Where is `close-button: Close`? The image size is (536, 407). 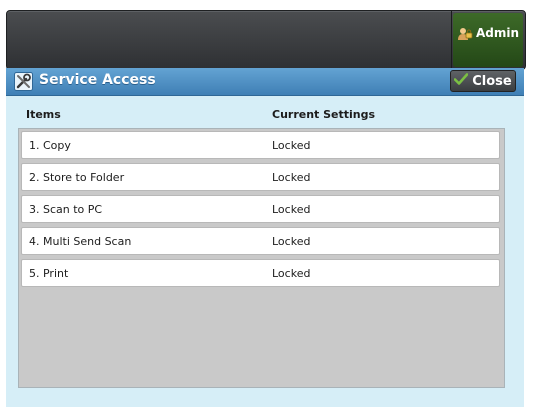 close-button: Close is located at coordinates (483, 81).